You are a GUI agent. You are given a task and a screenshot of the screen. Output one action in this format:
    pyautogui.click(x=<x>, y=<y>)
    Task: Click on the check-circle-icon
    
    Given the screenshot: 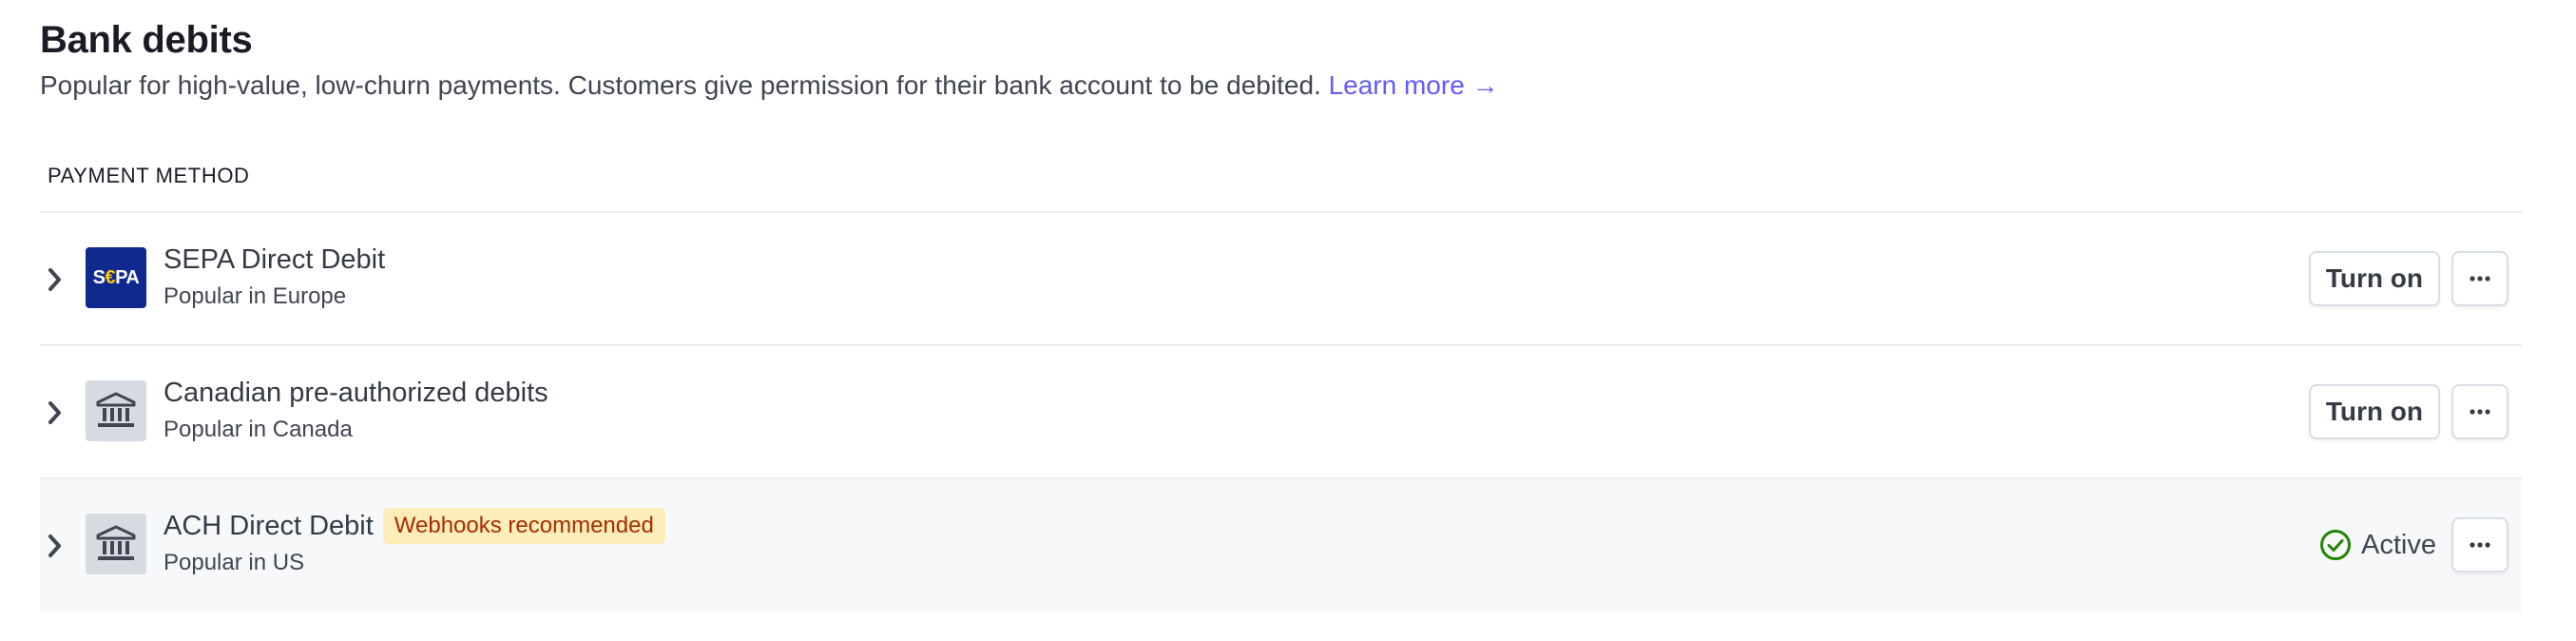 What is the action you would take?
    pyautogui.click(x=2336, y=545)
    